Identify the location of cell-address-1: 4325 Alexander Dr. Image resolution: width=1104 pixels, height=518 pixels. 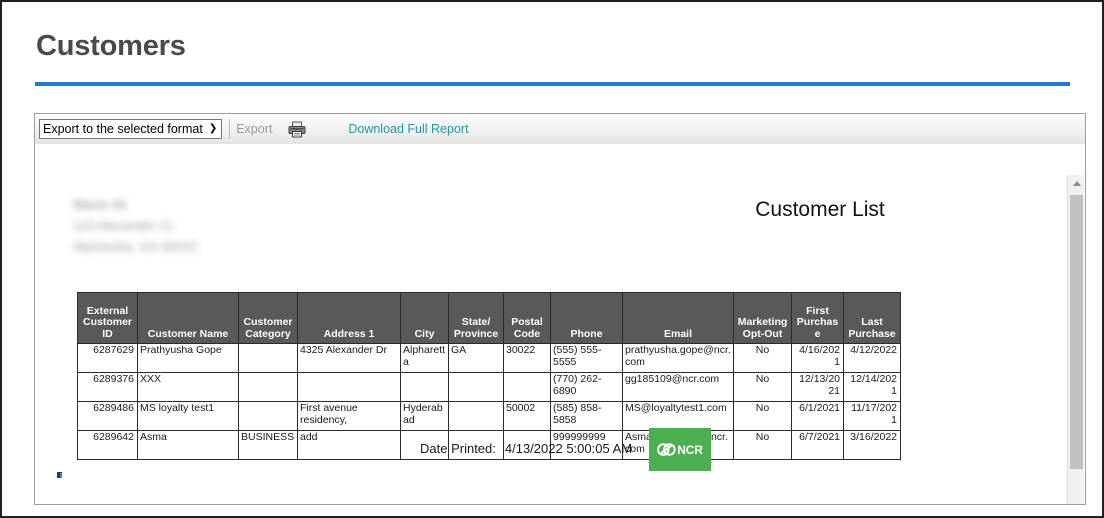
(349, 358).